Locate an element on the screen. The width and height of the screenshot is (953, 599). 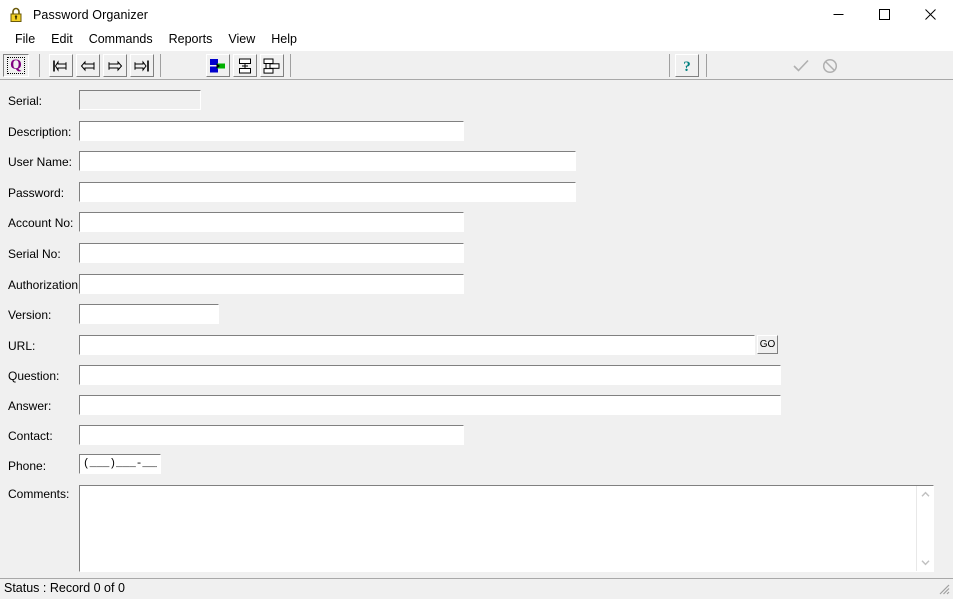
previous-record-icon is located at coordinates (88, 66).